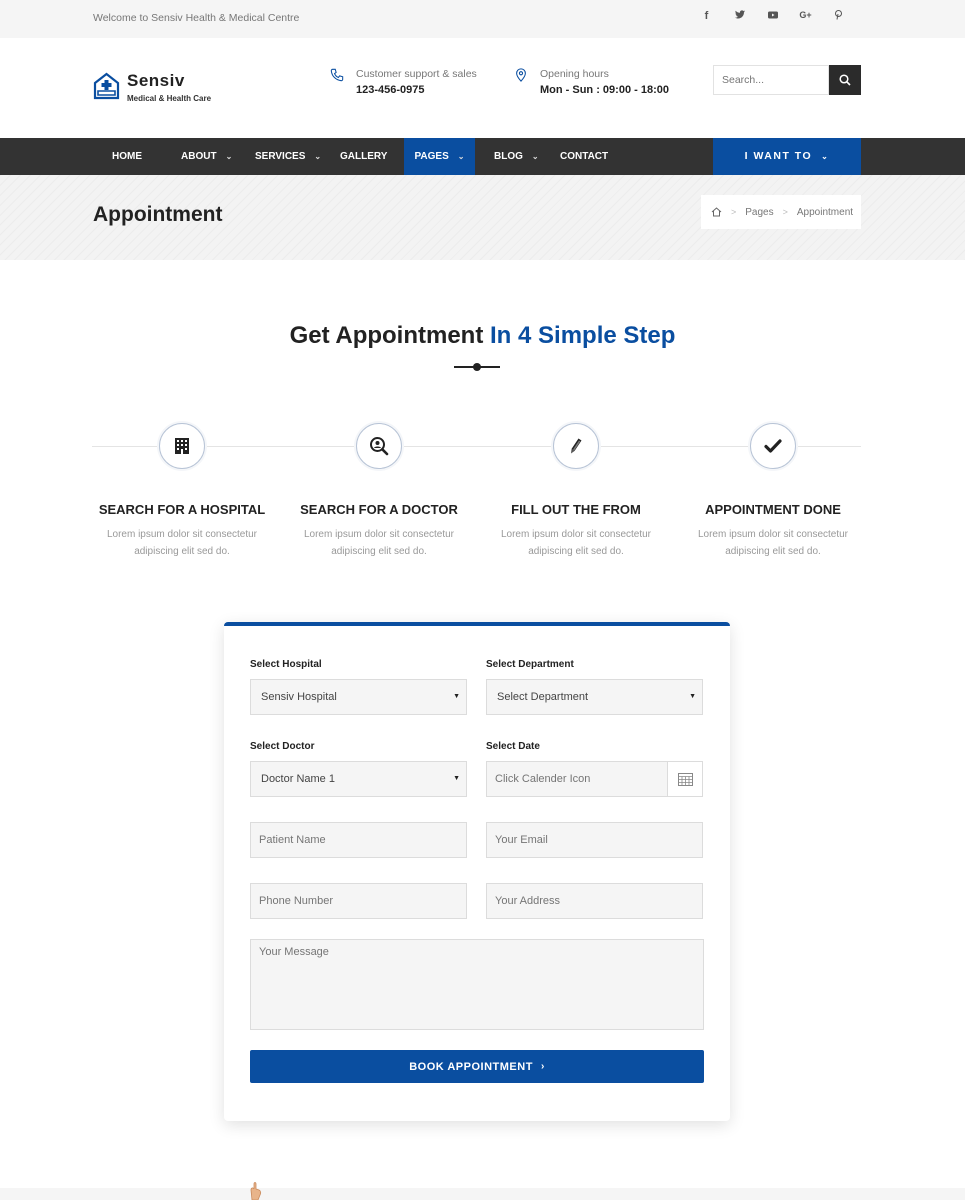 The width and height of the screenshot is (965, 1200). I want to click on nav-item-pages: PAGES ⌄, so click(439, 156).